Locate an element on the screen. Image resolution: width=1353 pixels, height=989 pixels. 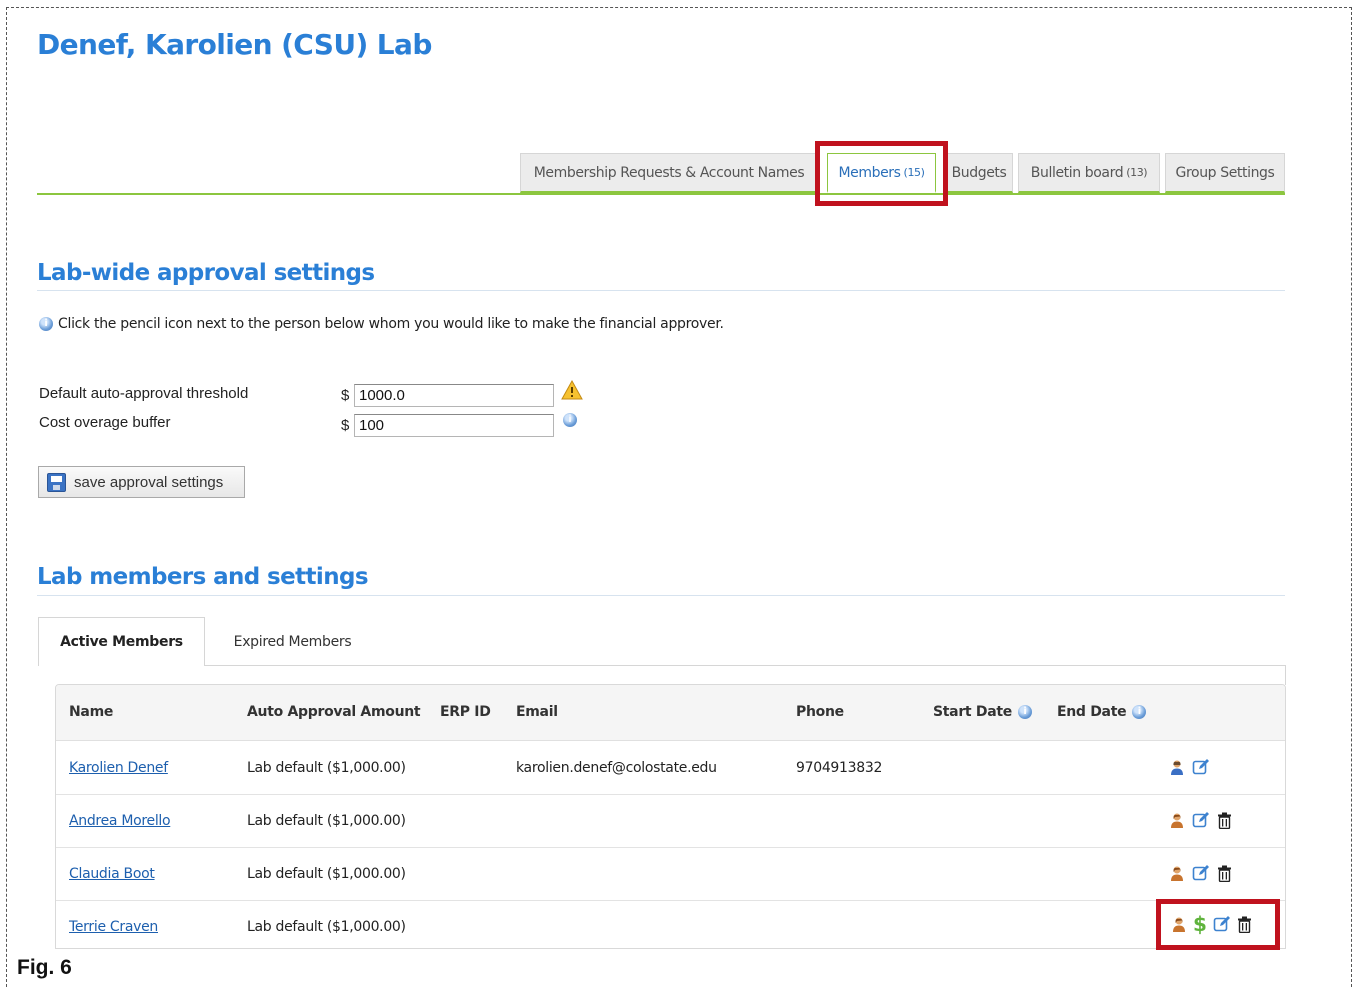
figure-caption: Fig. 6 is located at coordinates (44, 967).